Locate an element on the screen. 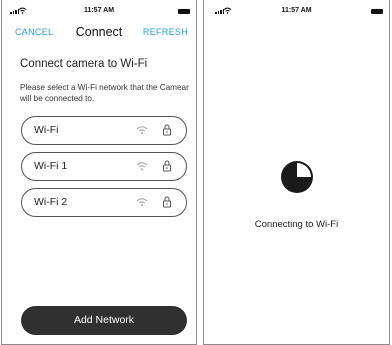 This screenshot has height=345, width=392. nav-bar: CANCEL Connect REFRESH is located at coordinates (99, 32).